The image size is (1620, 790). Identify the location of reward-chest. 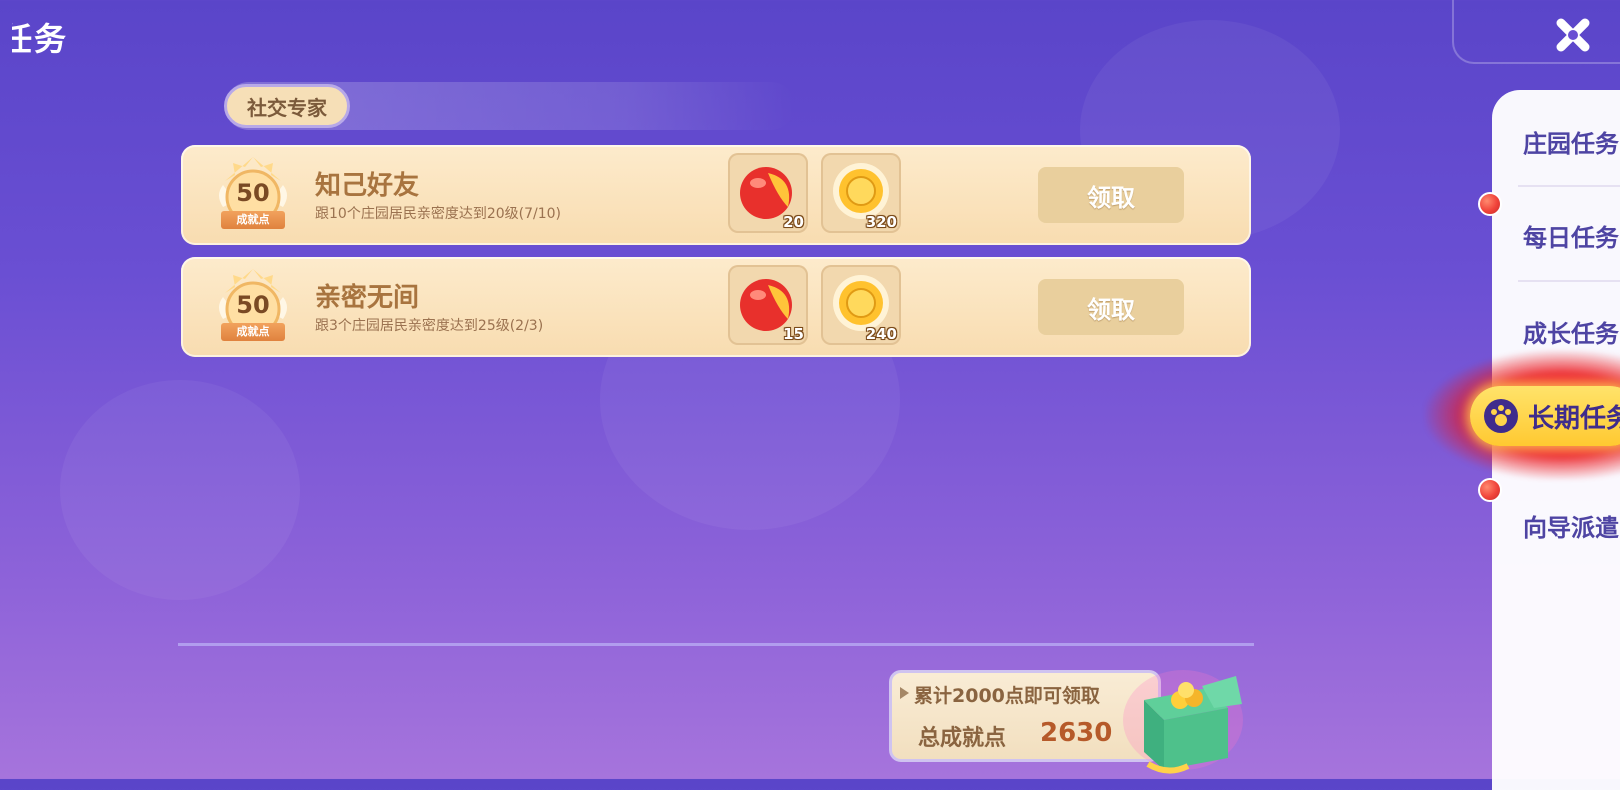
(1183, 719).